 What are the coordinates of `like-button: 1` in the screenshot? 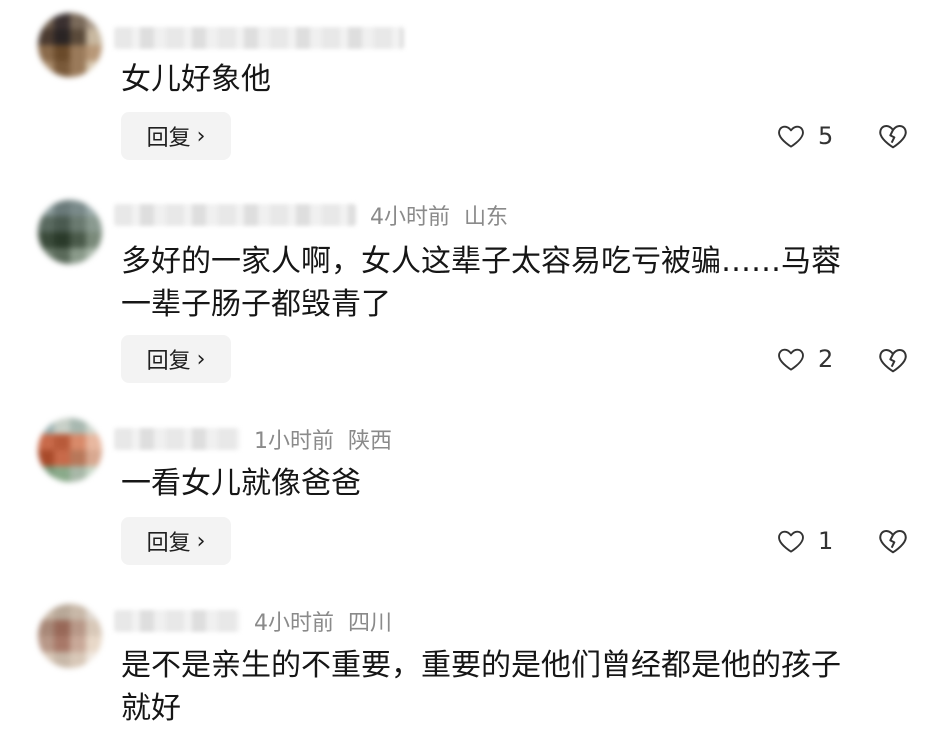 It's located at (804, 541).